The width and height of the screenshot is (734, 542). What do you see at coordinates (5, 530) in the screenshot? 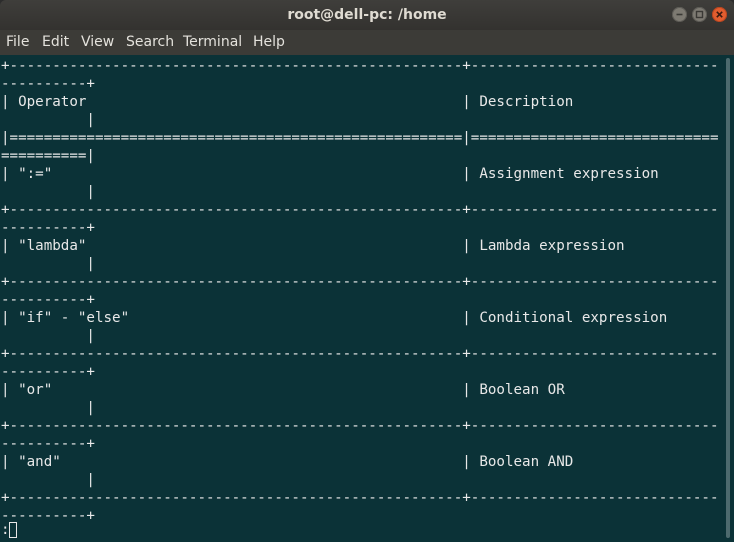
I see `pager-prompt: :` at bounding box center [5, 530].